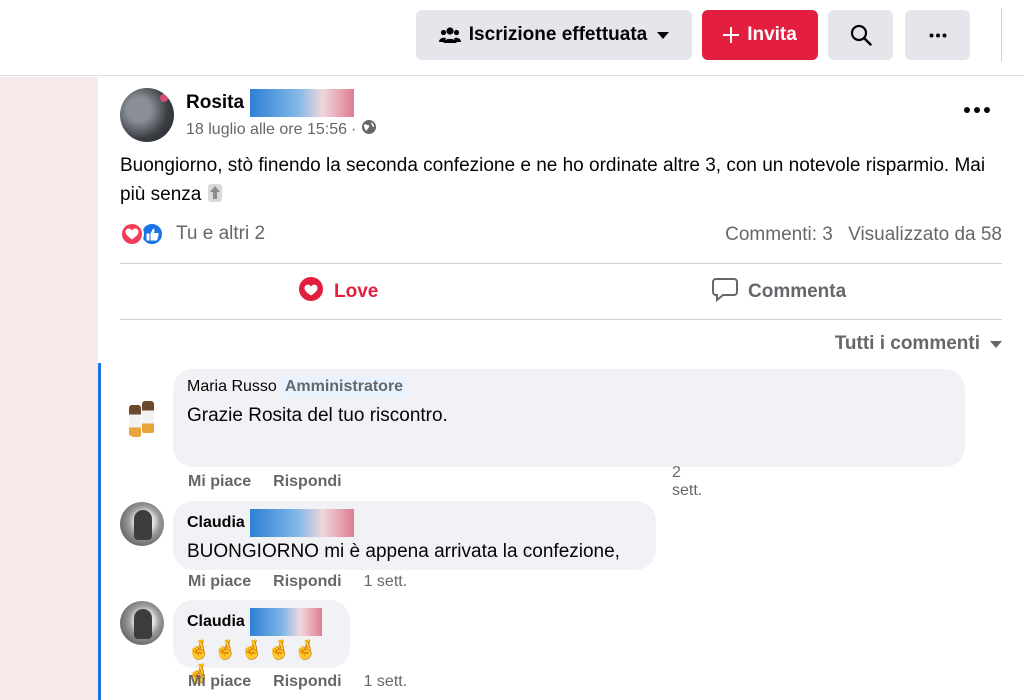 The width and height of the screenshot is (1024, 700). What do you see at coordinates (687, 482) in the screenshot?
I see `comment-timestamp: 2 sett.` at bounding box center [687, 482].